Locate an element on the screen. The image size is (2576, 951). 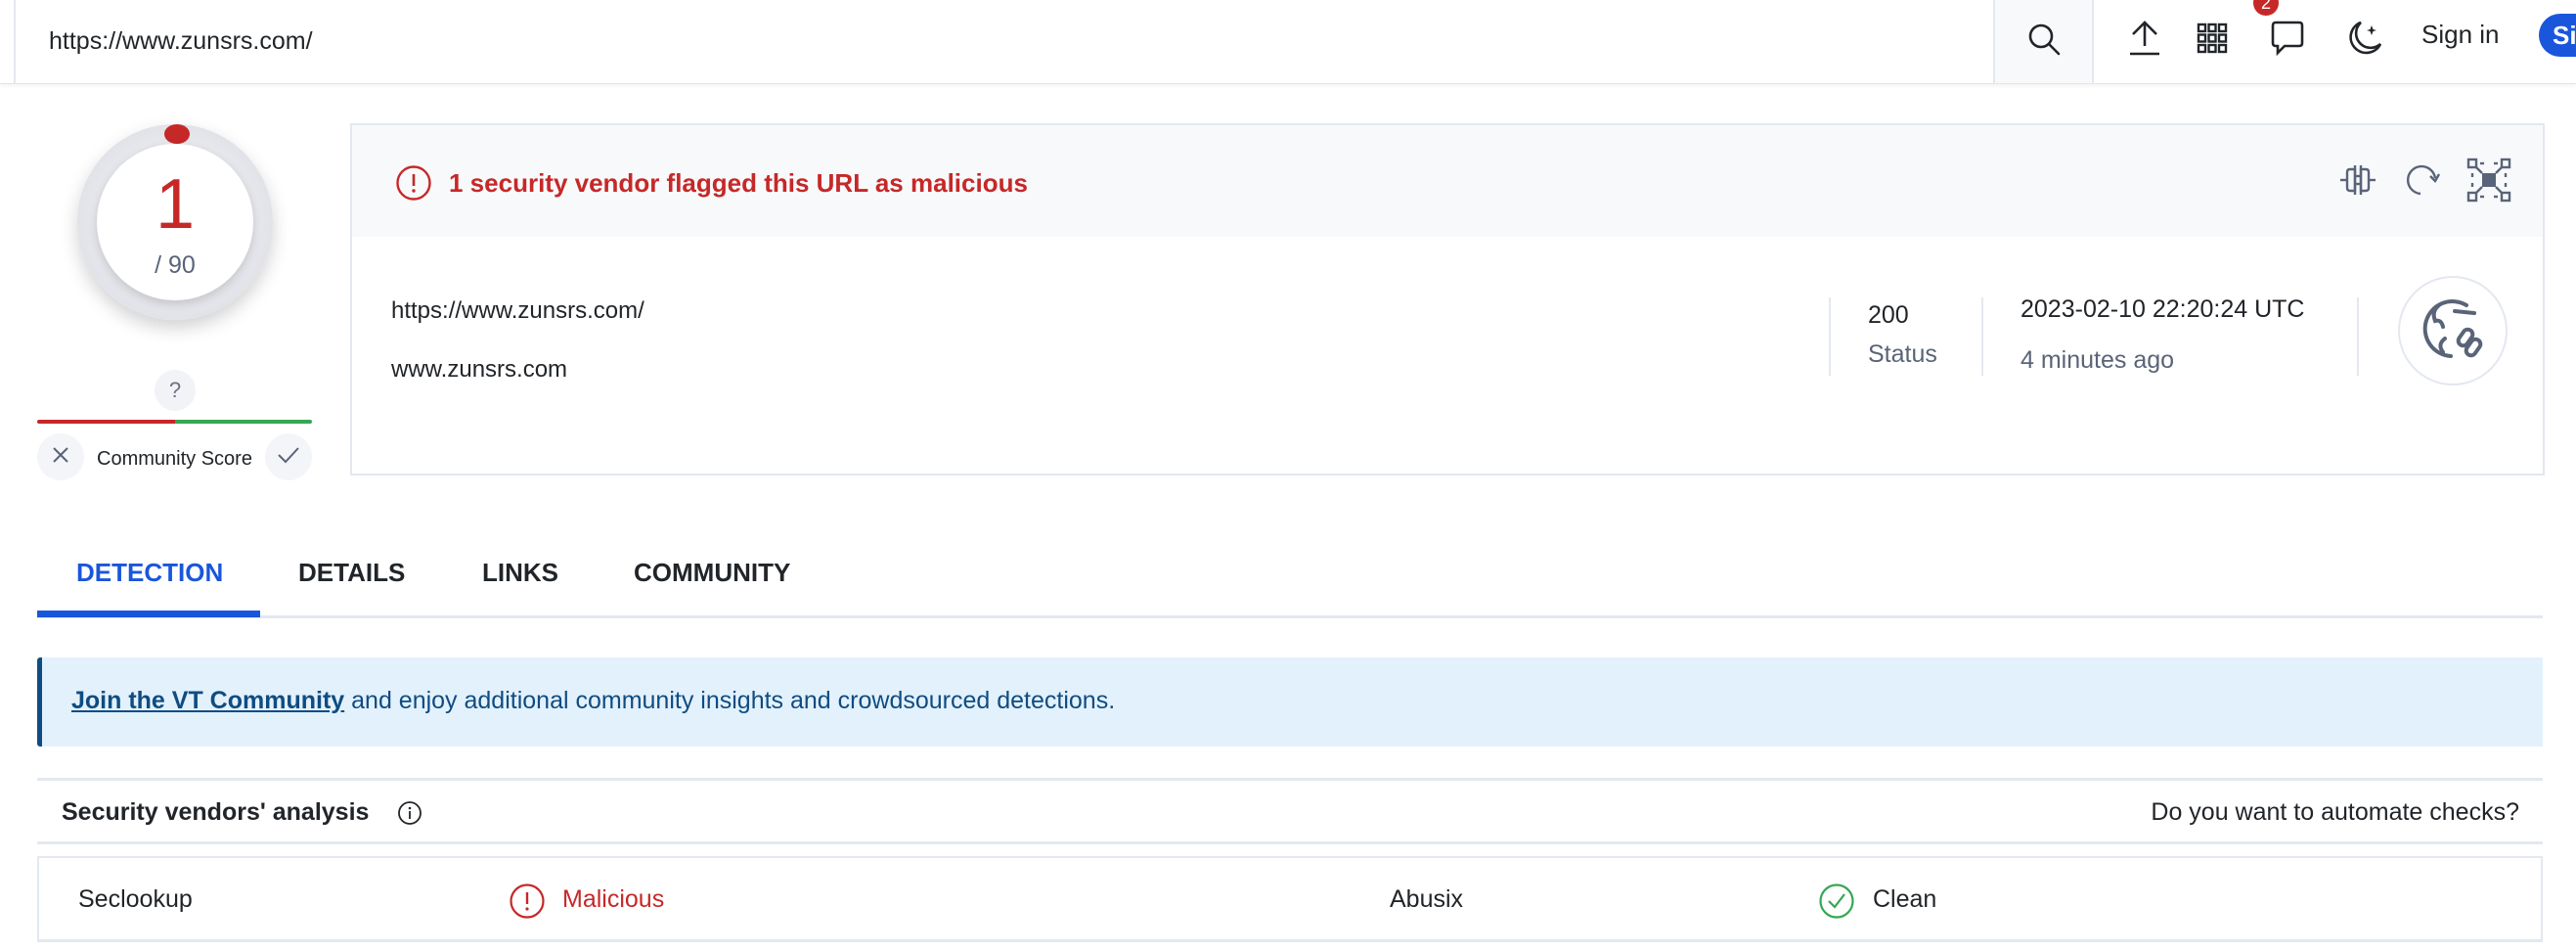
sign-in-link: Sign in is located at coordinates (2460, 35).